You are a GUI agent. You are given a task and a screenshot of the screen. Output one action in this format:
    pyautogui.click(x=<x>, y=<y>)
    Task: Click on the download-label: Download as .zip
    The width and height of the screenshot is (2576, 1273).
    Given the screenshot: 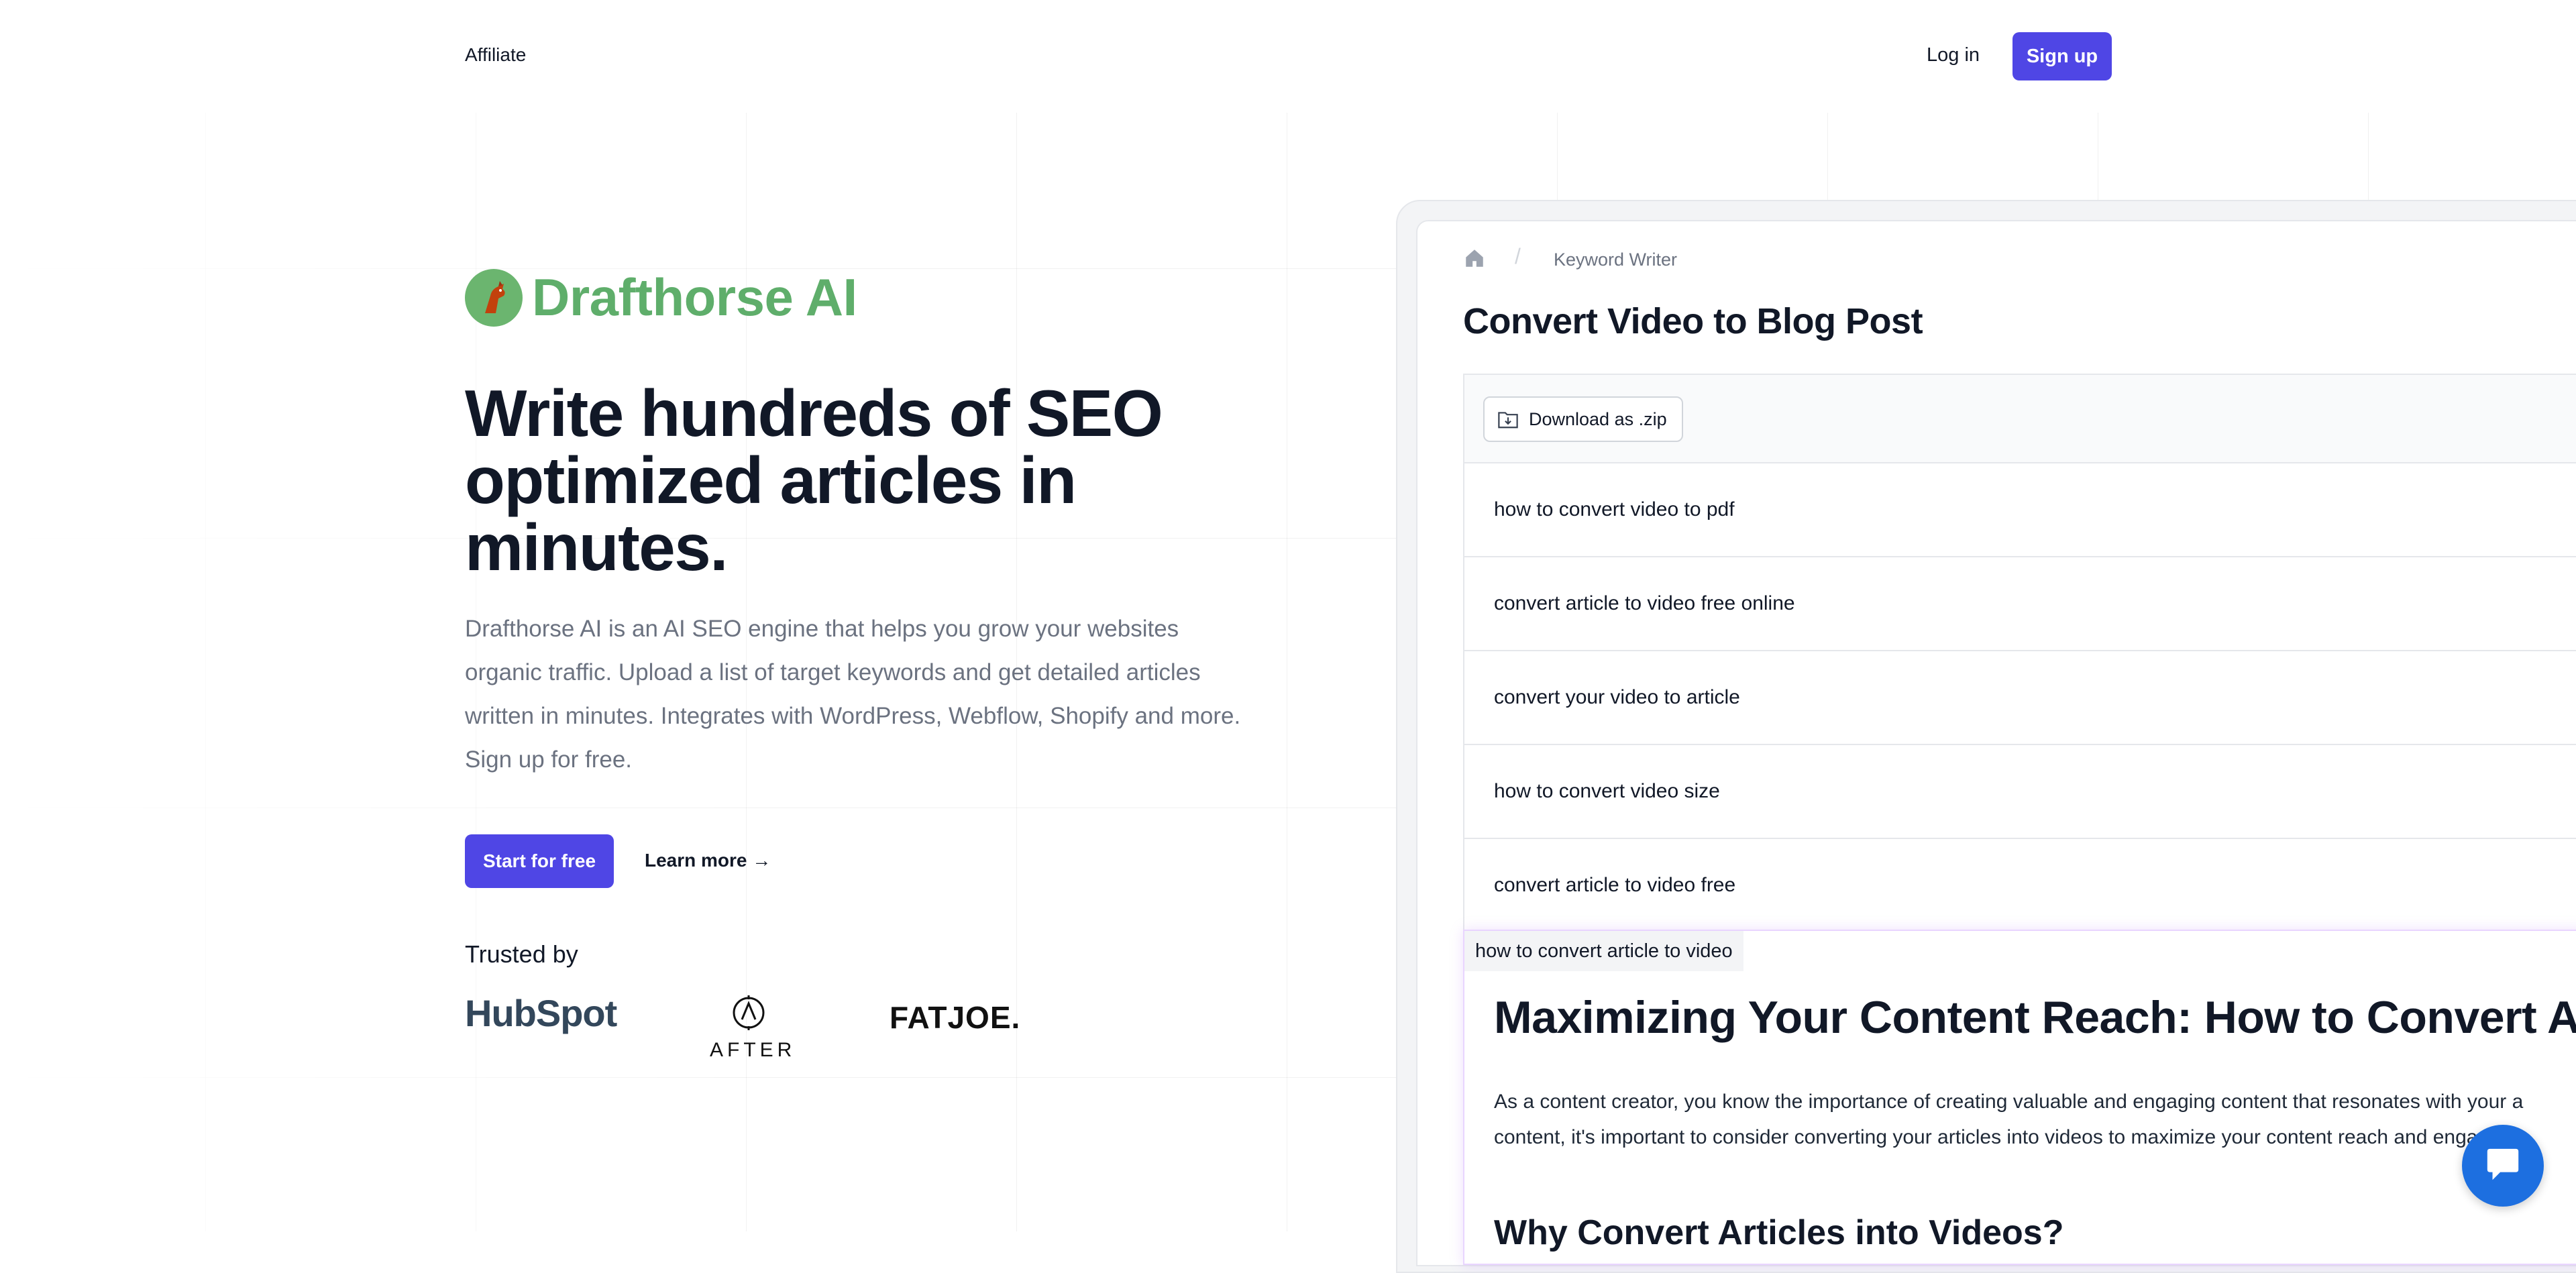 What is the action you would take?
    pyautogui.click(x=1598, y=418)
    